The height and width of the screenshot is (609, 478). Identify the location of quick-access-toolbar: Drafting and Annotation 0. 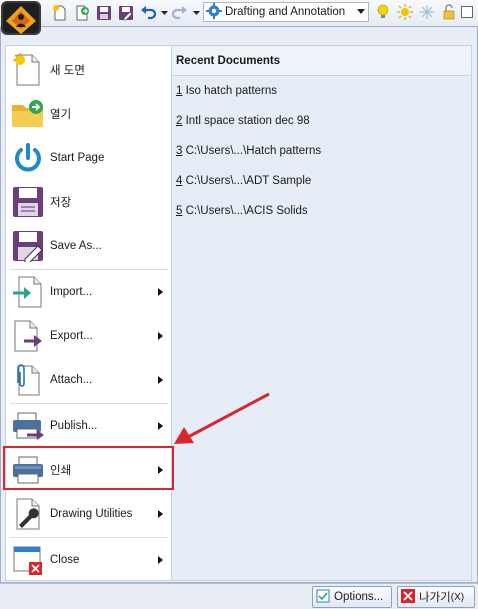
(239, 17).